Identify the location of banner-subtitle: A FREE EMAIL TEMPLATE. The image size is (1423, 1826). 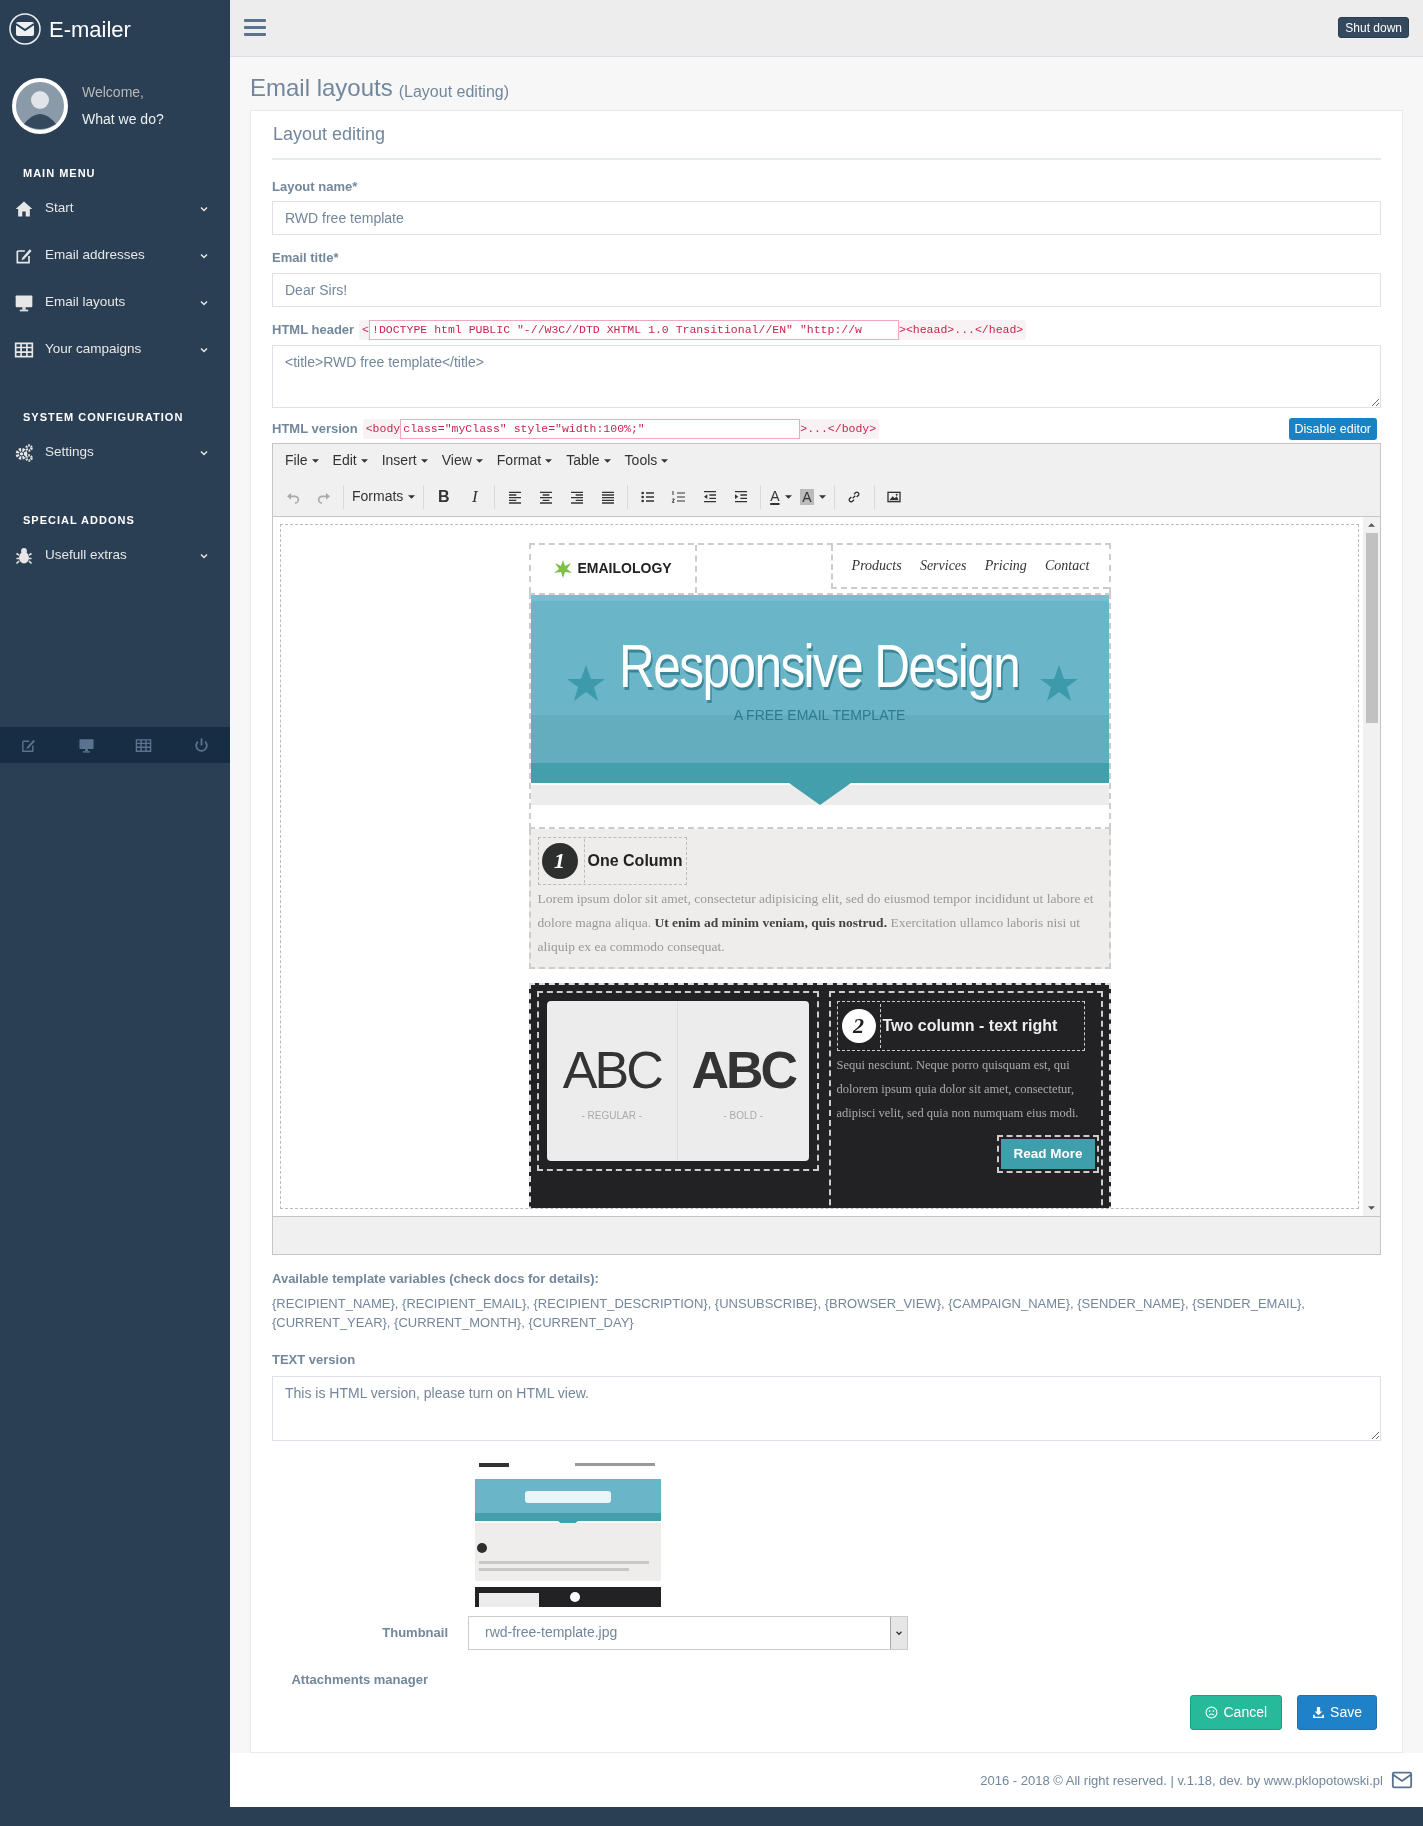
(819, 715).